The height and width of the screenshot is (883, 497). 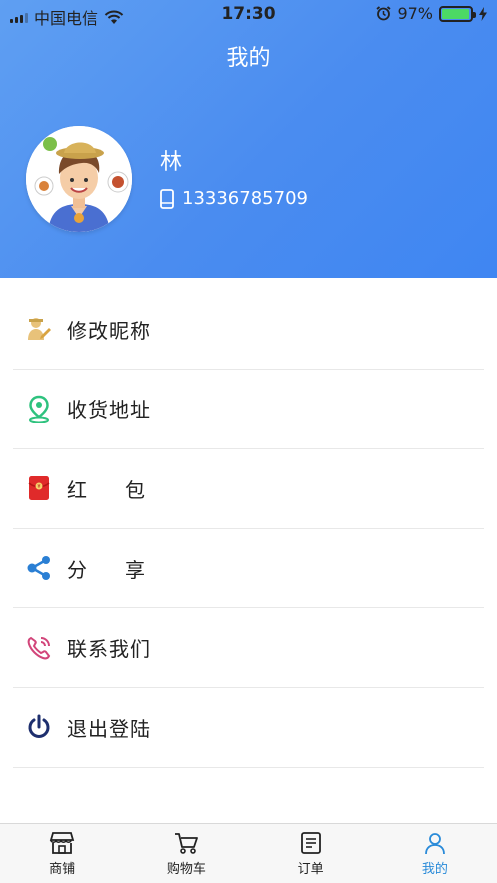 I want to click on red-envelope-icon: ¥, so click(x=39, y=488).